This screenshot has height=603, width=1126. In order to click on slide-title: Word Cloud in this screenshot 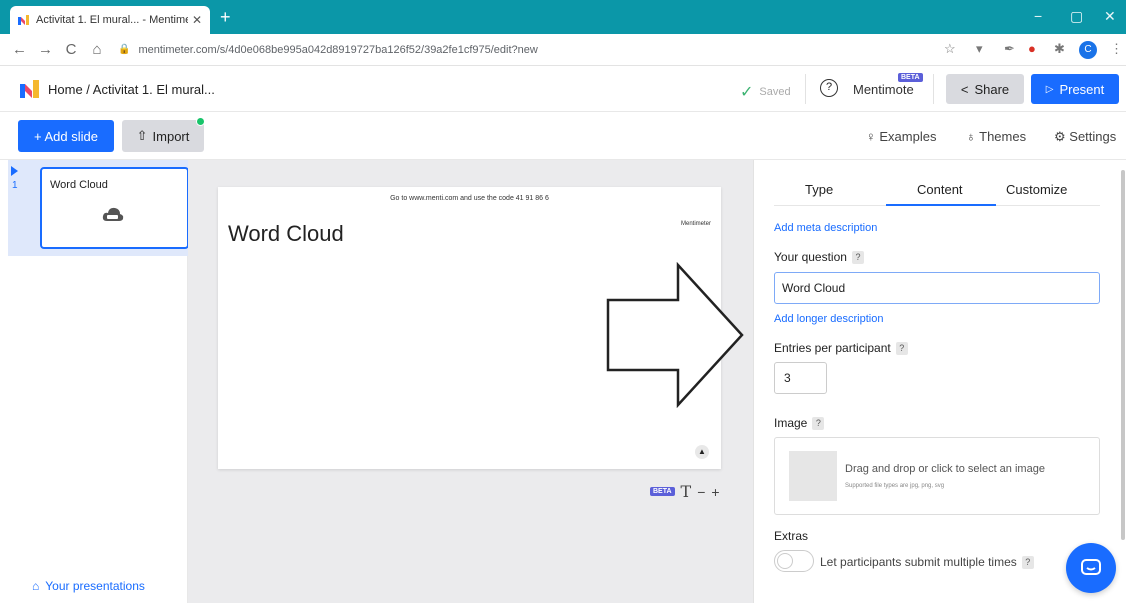, I will do `click(286, 234)`.